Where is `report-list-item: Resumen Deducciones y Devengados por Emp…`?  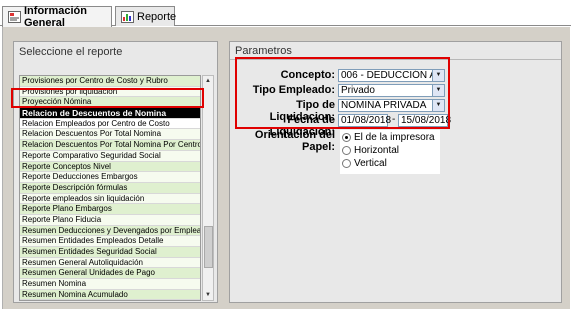 report-list-item: Resumen Deducciones y Devengados por Emp… is located at coordinates (110, 231).